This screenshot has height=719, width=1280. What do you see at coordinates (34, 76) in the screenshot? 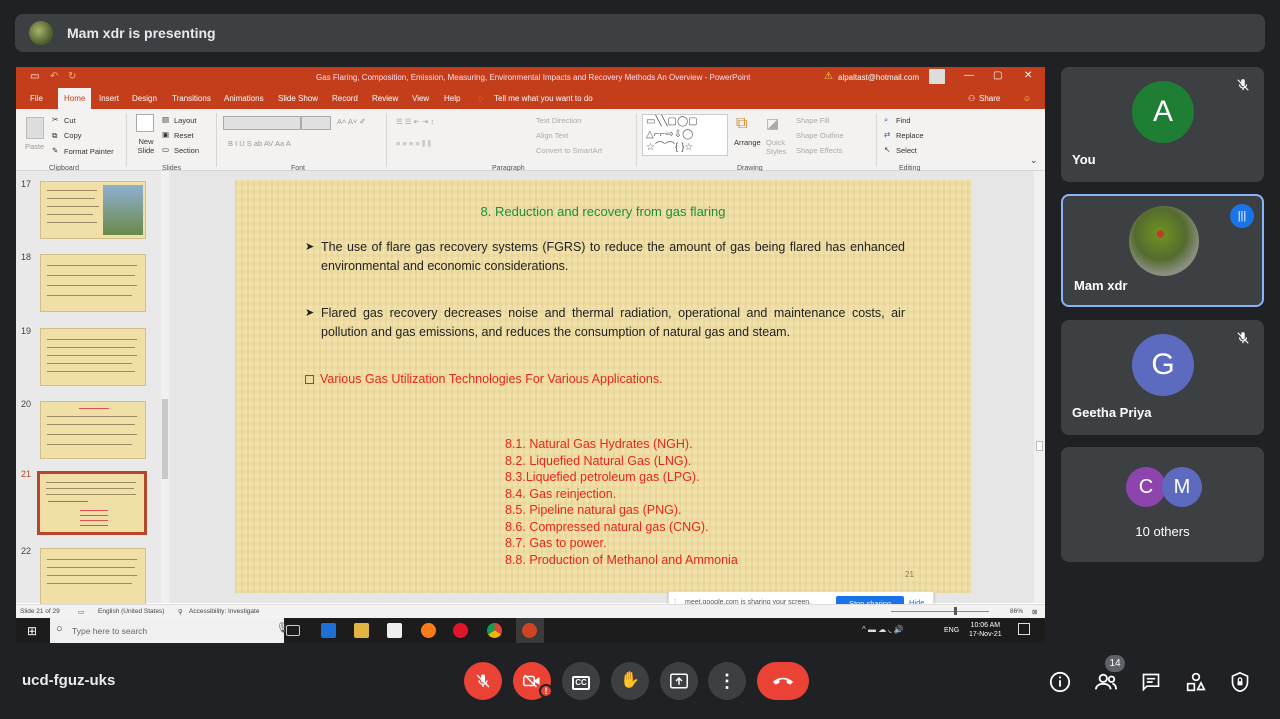
I see `save-icon: ▭` at bounding box center [34, 76].